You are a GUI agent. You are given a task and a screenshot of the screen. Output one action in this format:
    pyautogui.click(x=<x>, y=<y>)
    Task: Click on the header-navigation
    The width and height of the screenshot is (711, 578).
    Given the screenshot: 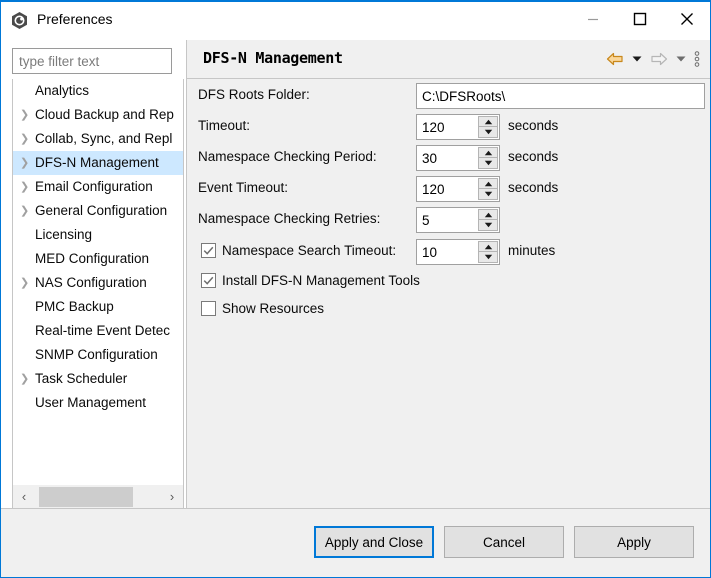 What is the action you would take?
    pyautogui.click(x=653, y=59)
    